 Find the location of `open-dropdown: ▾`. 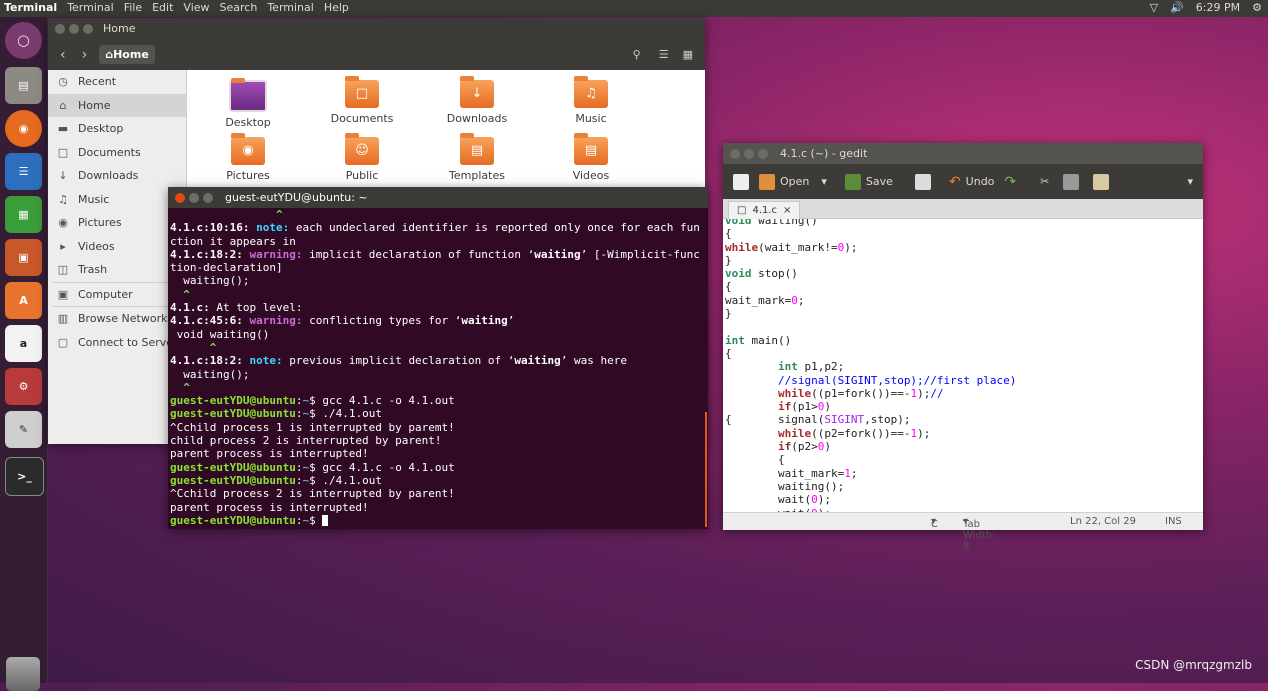

open-dropdown: ▾ is located at coordinates (824, 181).